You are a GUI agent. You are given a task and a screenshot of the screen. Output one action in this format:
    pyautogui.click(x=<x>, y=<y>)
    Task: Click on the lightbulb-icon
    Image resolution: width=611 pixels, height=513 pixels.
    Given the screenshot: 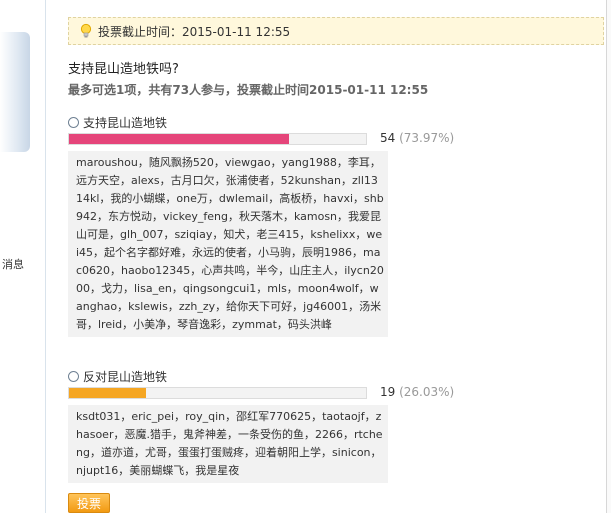 What is the action you would take?
    pyautogui.click(x=86, y=31)
    